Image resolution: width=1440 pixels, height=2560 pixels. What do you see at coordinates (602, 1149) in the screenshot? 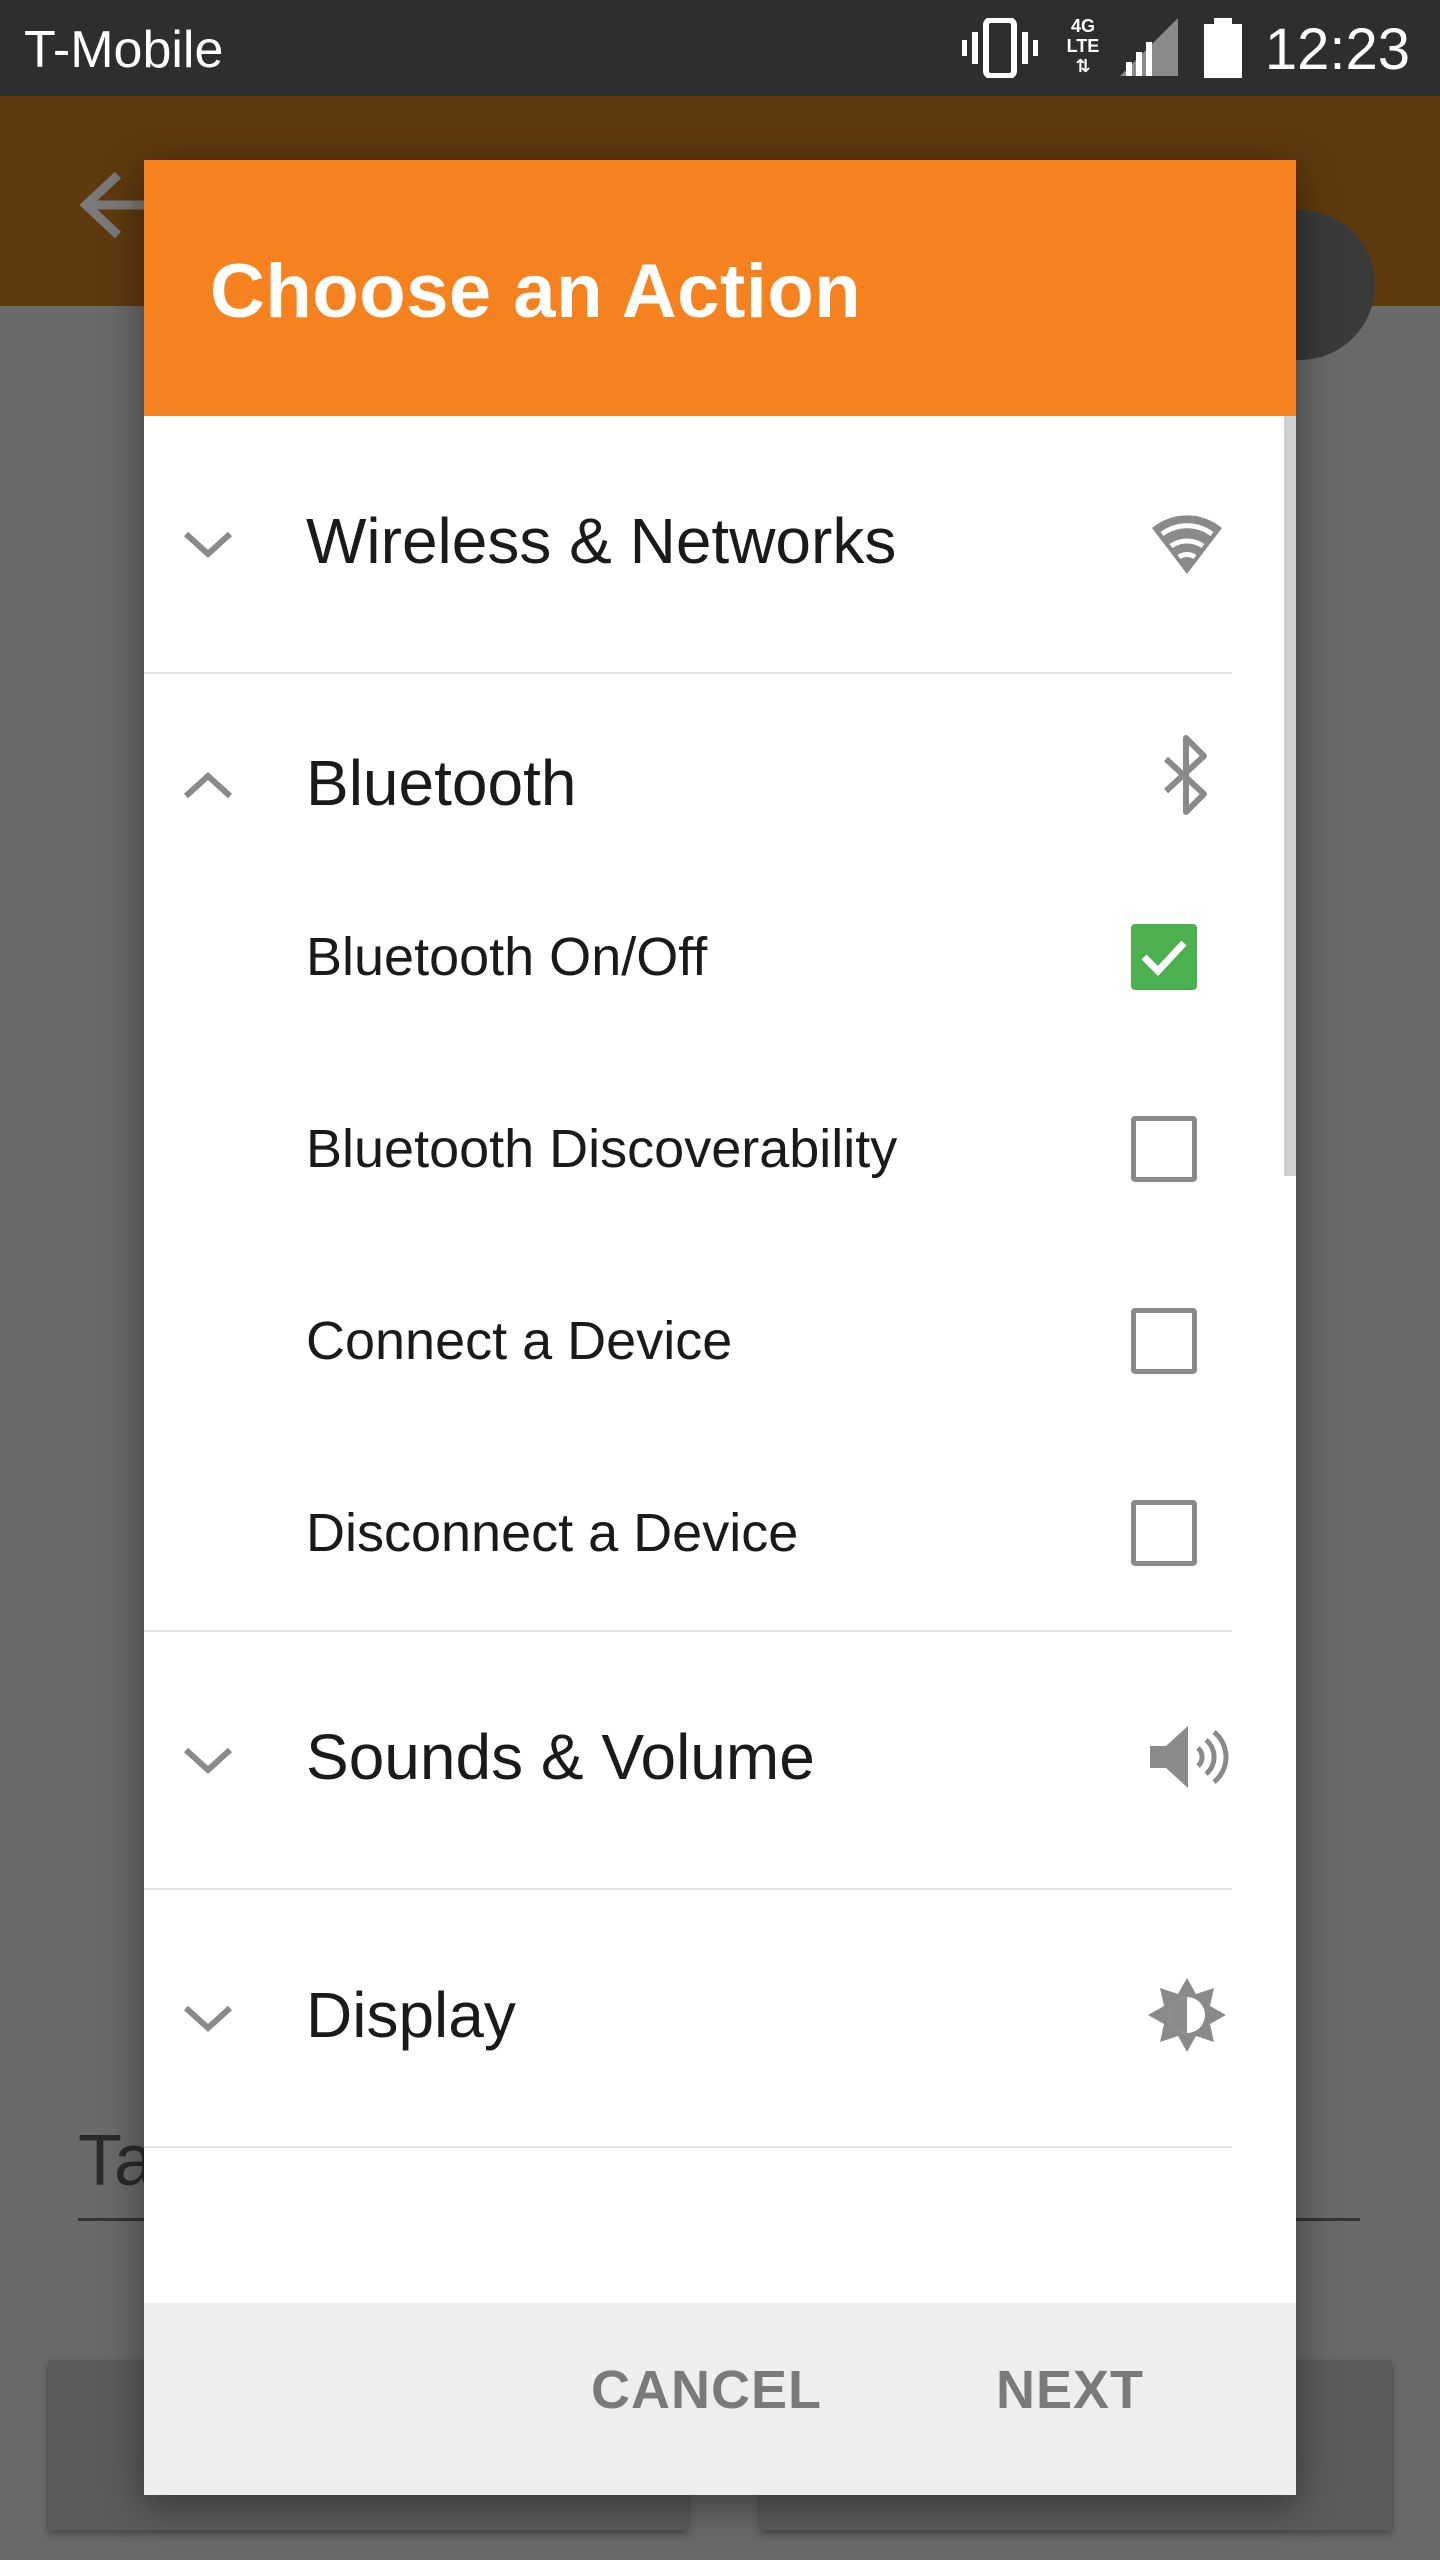
I see `option-label: Bluetooth Discoverability` at bounding box center [602, 1149].